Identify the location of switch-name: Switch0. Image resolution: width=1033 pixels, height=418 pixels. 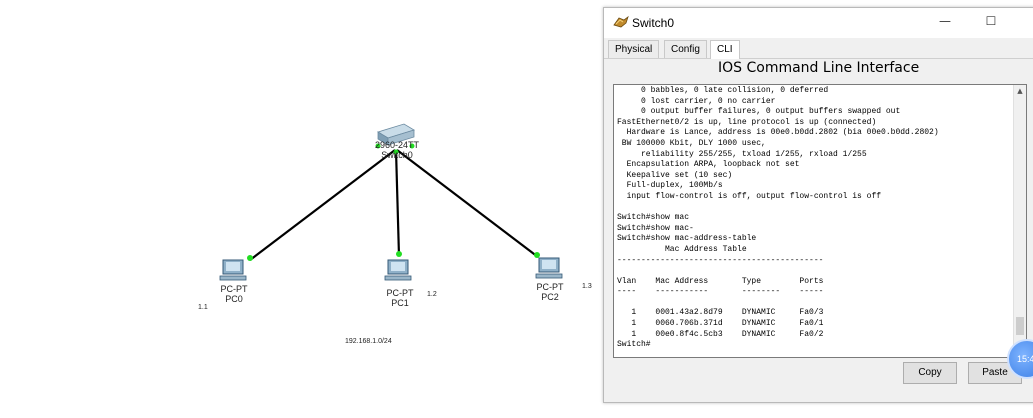
(397, 155).